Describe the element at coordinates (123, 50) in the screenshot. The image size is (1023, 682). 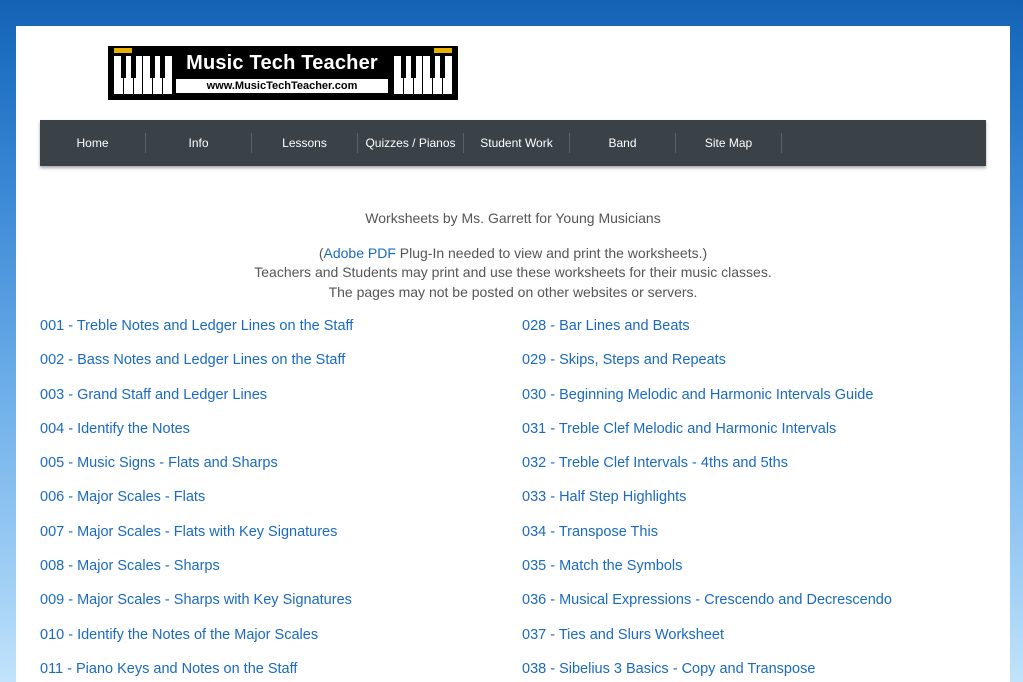
I see `logo-accent-left` at that location.